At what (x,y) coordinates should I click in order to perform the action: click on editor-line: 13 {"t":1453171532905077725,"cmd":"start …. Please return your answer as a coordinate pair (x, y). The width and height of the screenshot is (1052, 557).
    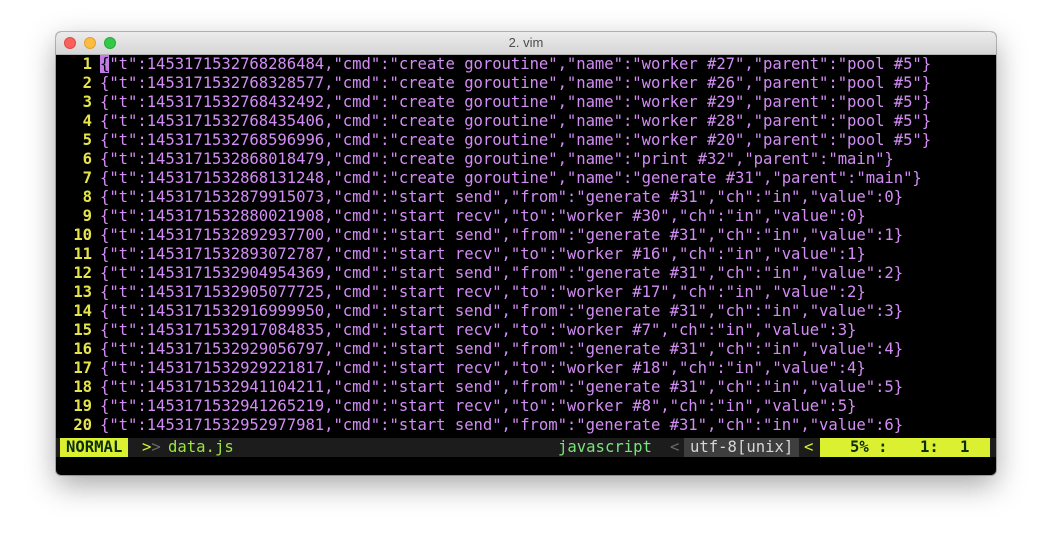
    Looking at the image, I should click on (461, 292).